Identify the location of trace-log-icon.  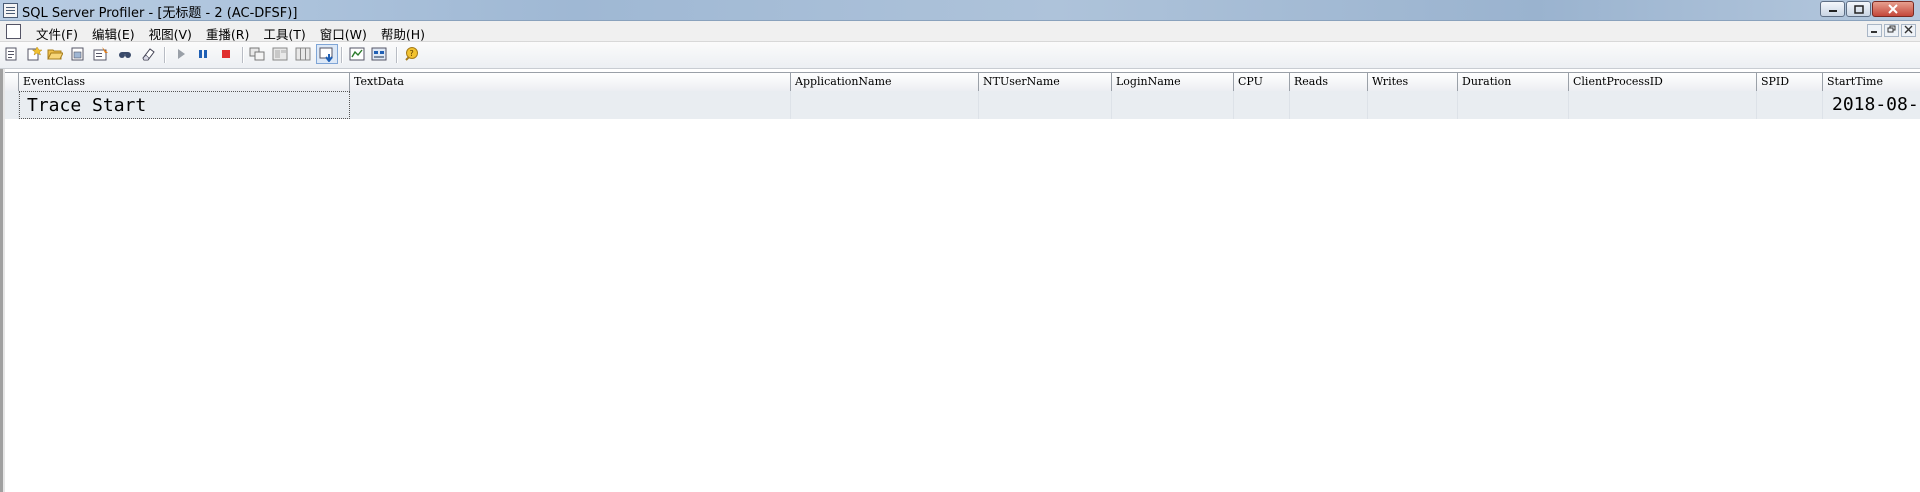
(379, 54).